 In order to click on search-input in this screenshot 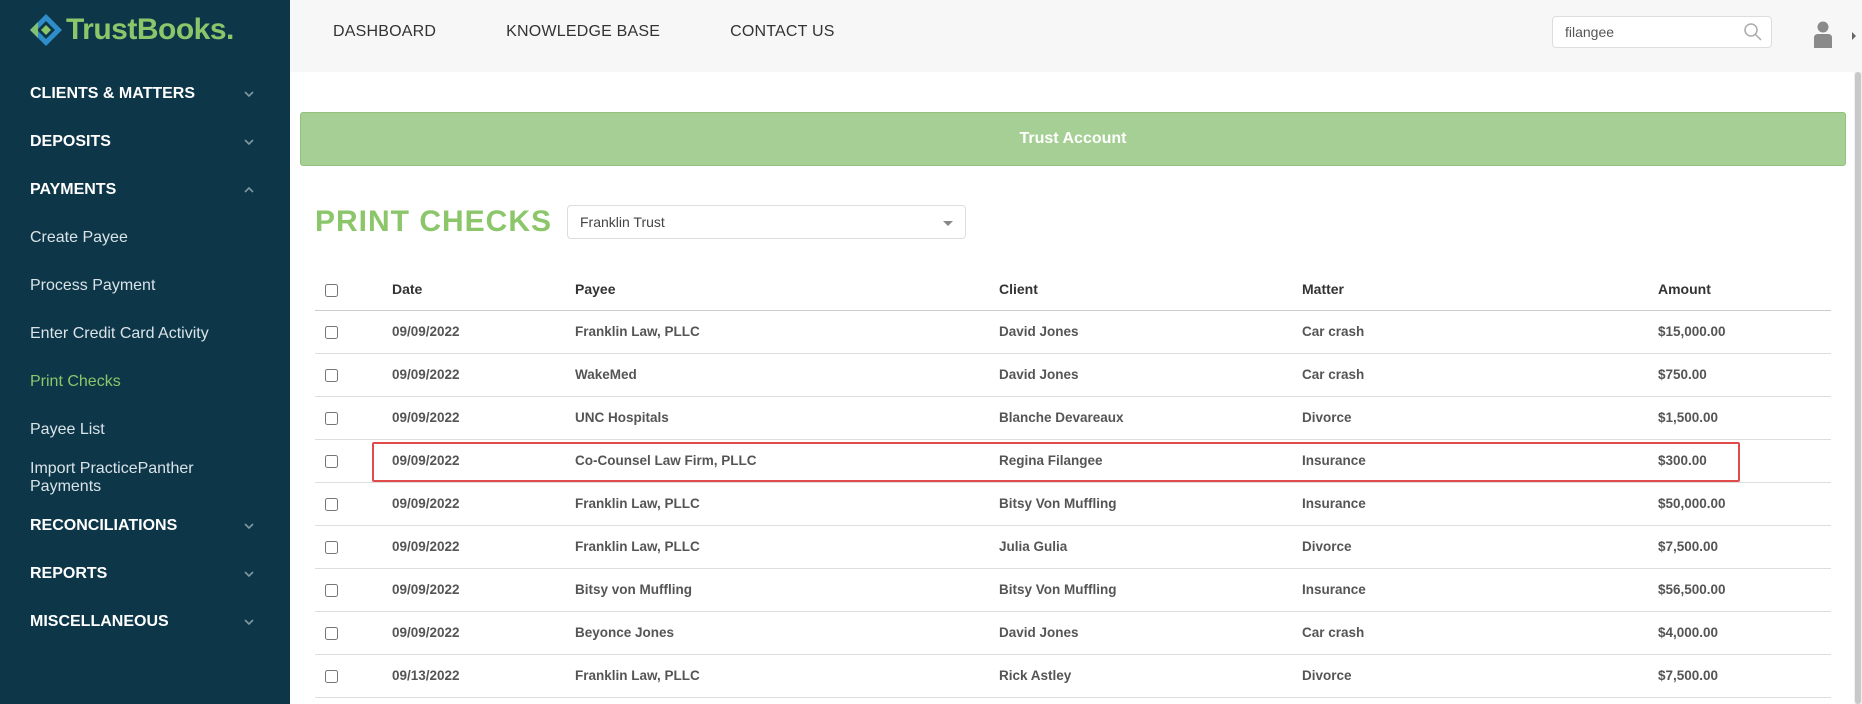, I will do `click(1654, 32)`.